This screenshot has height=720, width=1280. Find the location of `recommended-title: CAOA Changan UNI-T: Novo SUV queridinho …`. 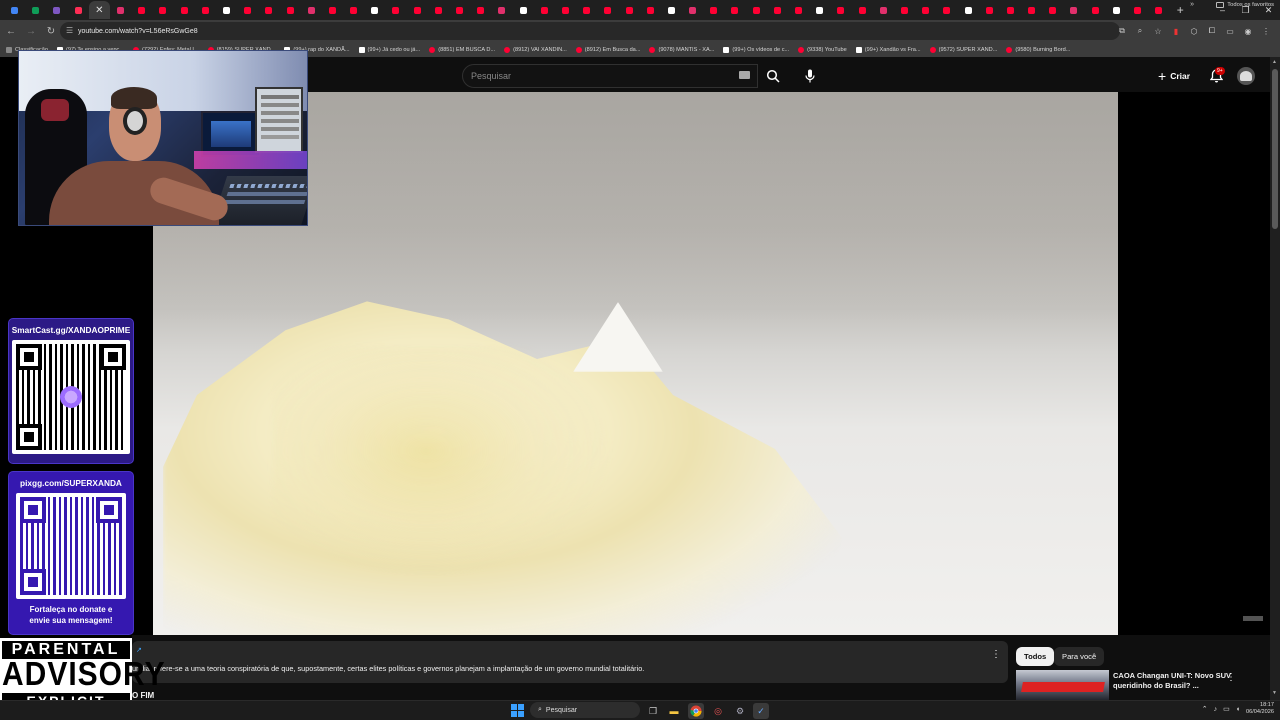

recommended-title: CAOA Changan UNI-T: Novo SUV queridinho … is located at coordinates (1173, 681).